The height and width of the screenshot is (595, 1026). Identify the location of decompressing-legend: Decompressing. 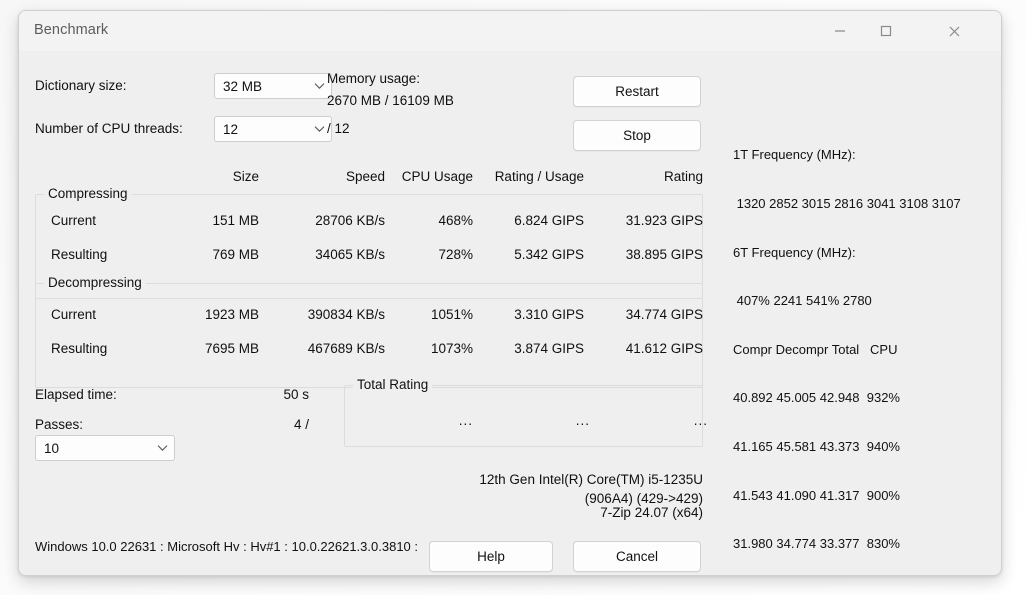
(95, 282).